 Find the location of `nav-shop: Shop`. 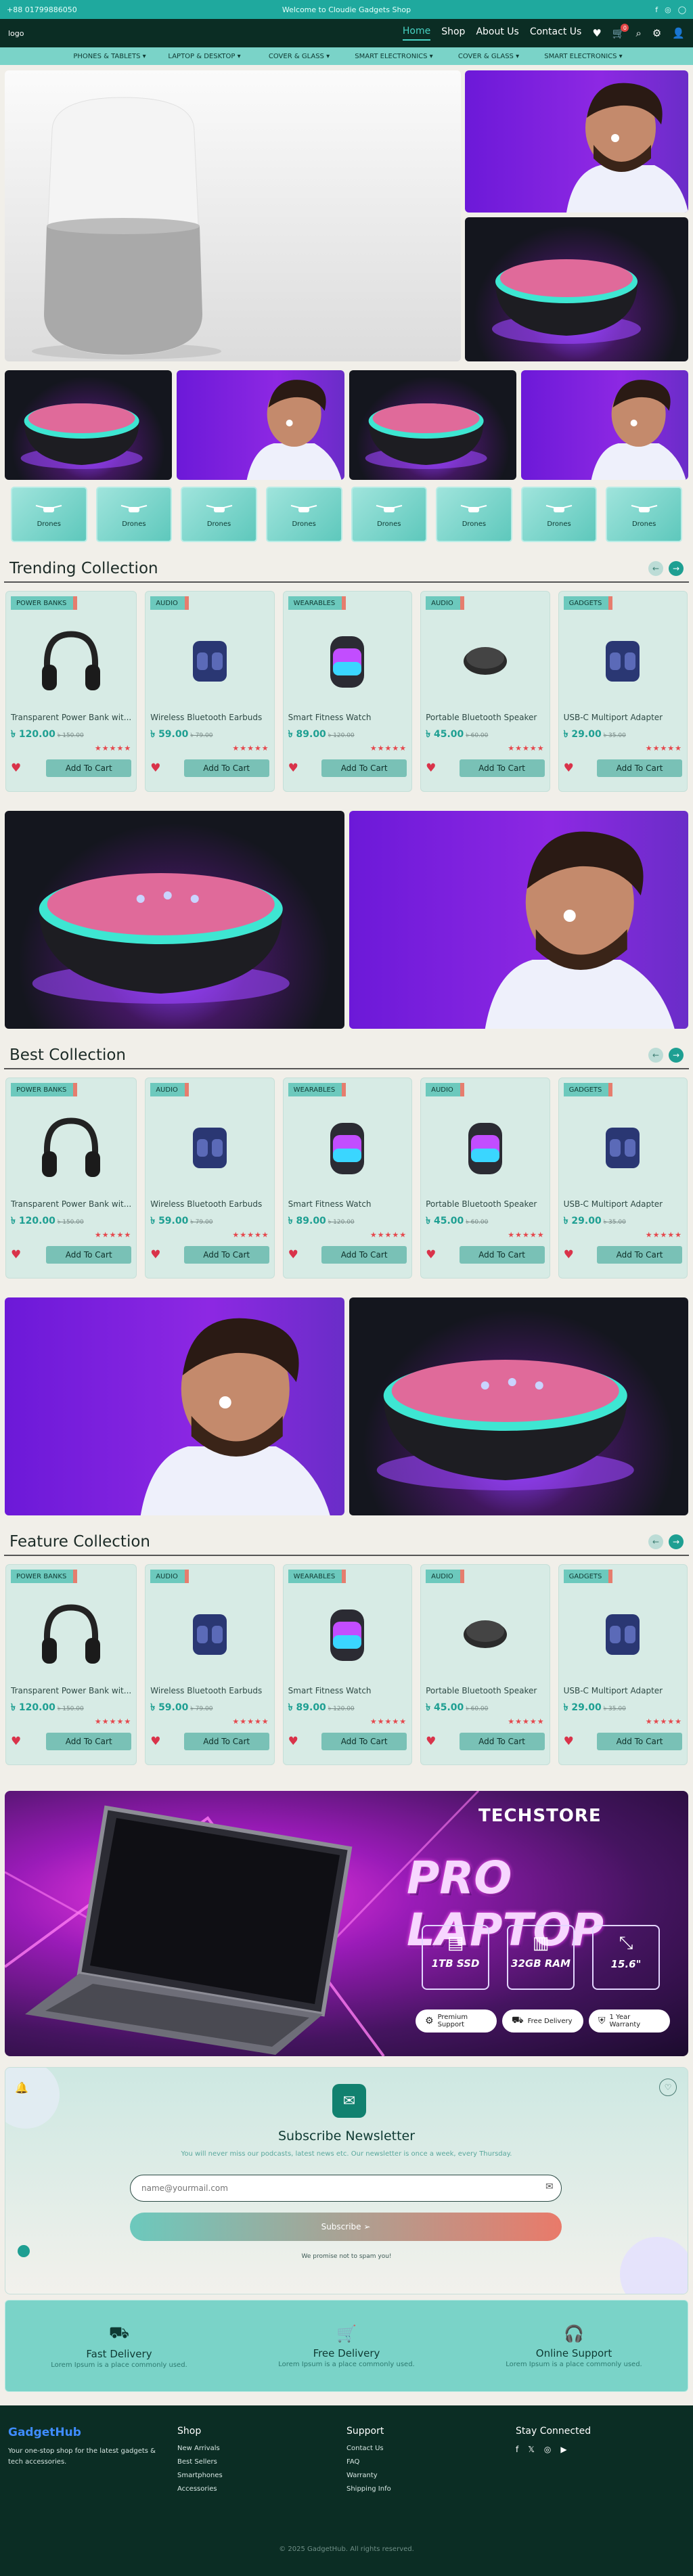

nav-shop: Shop is located at coordinates (453, 33).